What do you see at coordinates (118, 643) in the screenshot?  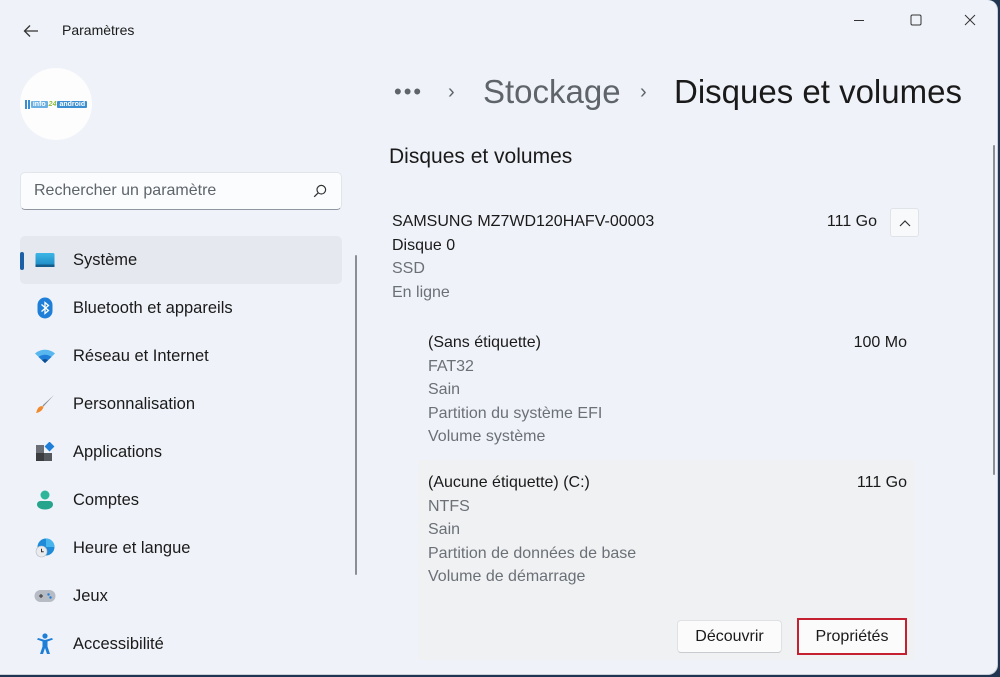 I see `sidebar-item-label: Accessibilité` at bounding box center [118, 643].